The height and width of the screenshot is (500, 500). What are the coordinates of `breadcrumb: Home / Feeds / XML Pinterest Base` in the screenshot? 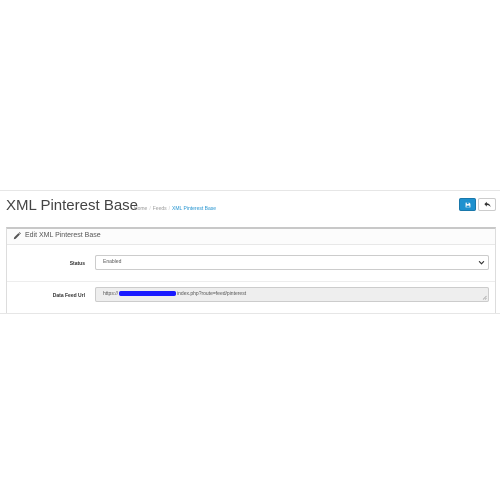 It's located at (175, 209).